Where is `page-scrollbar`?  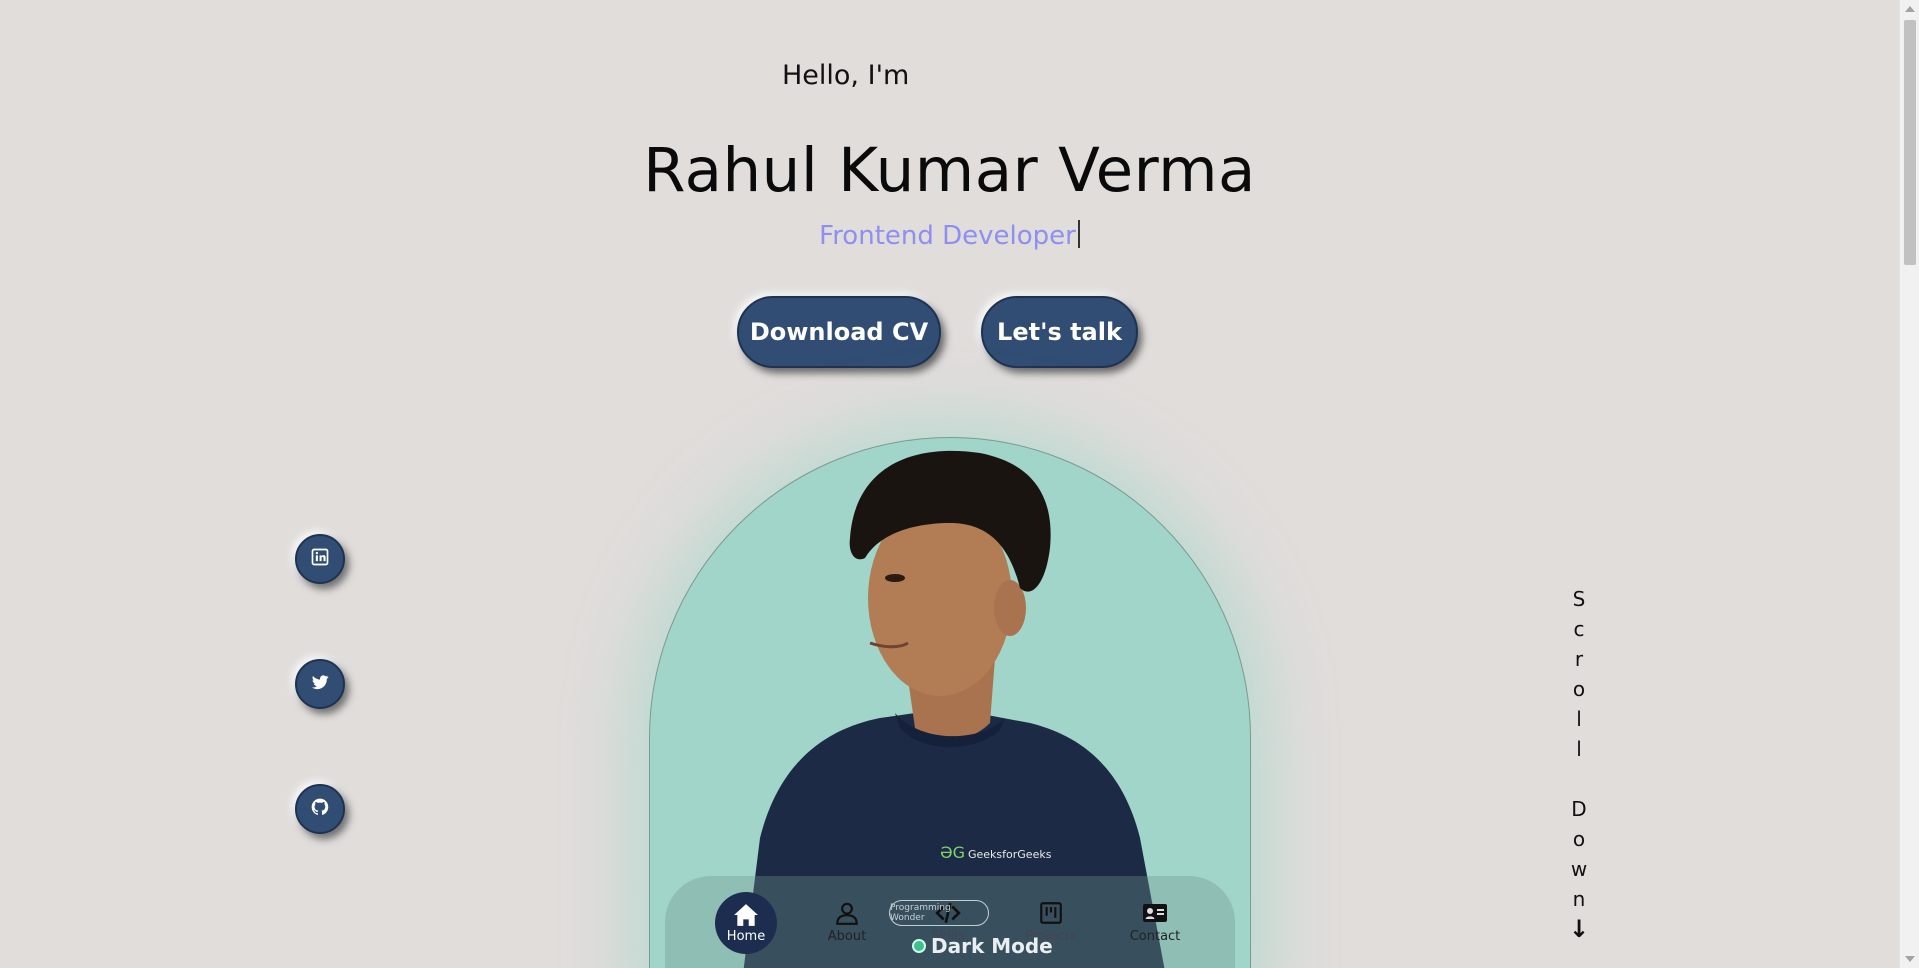
page-scrollbar is located at coordinates (1909, 484).